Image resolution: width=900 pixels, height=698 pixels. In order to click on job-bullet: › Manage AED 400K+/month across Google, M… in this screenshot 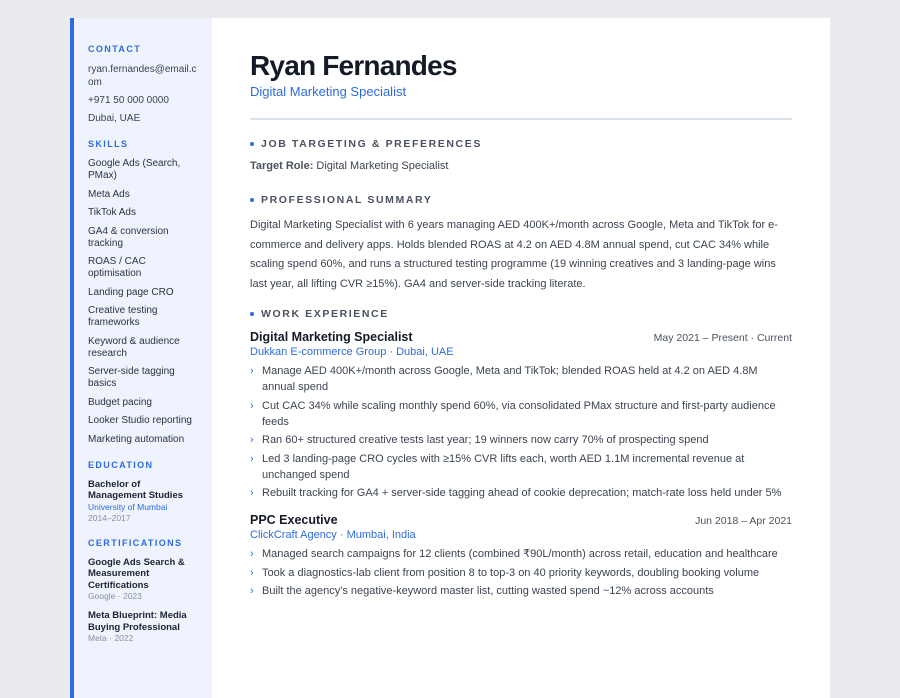, I will do `click(521, 379)`.